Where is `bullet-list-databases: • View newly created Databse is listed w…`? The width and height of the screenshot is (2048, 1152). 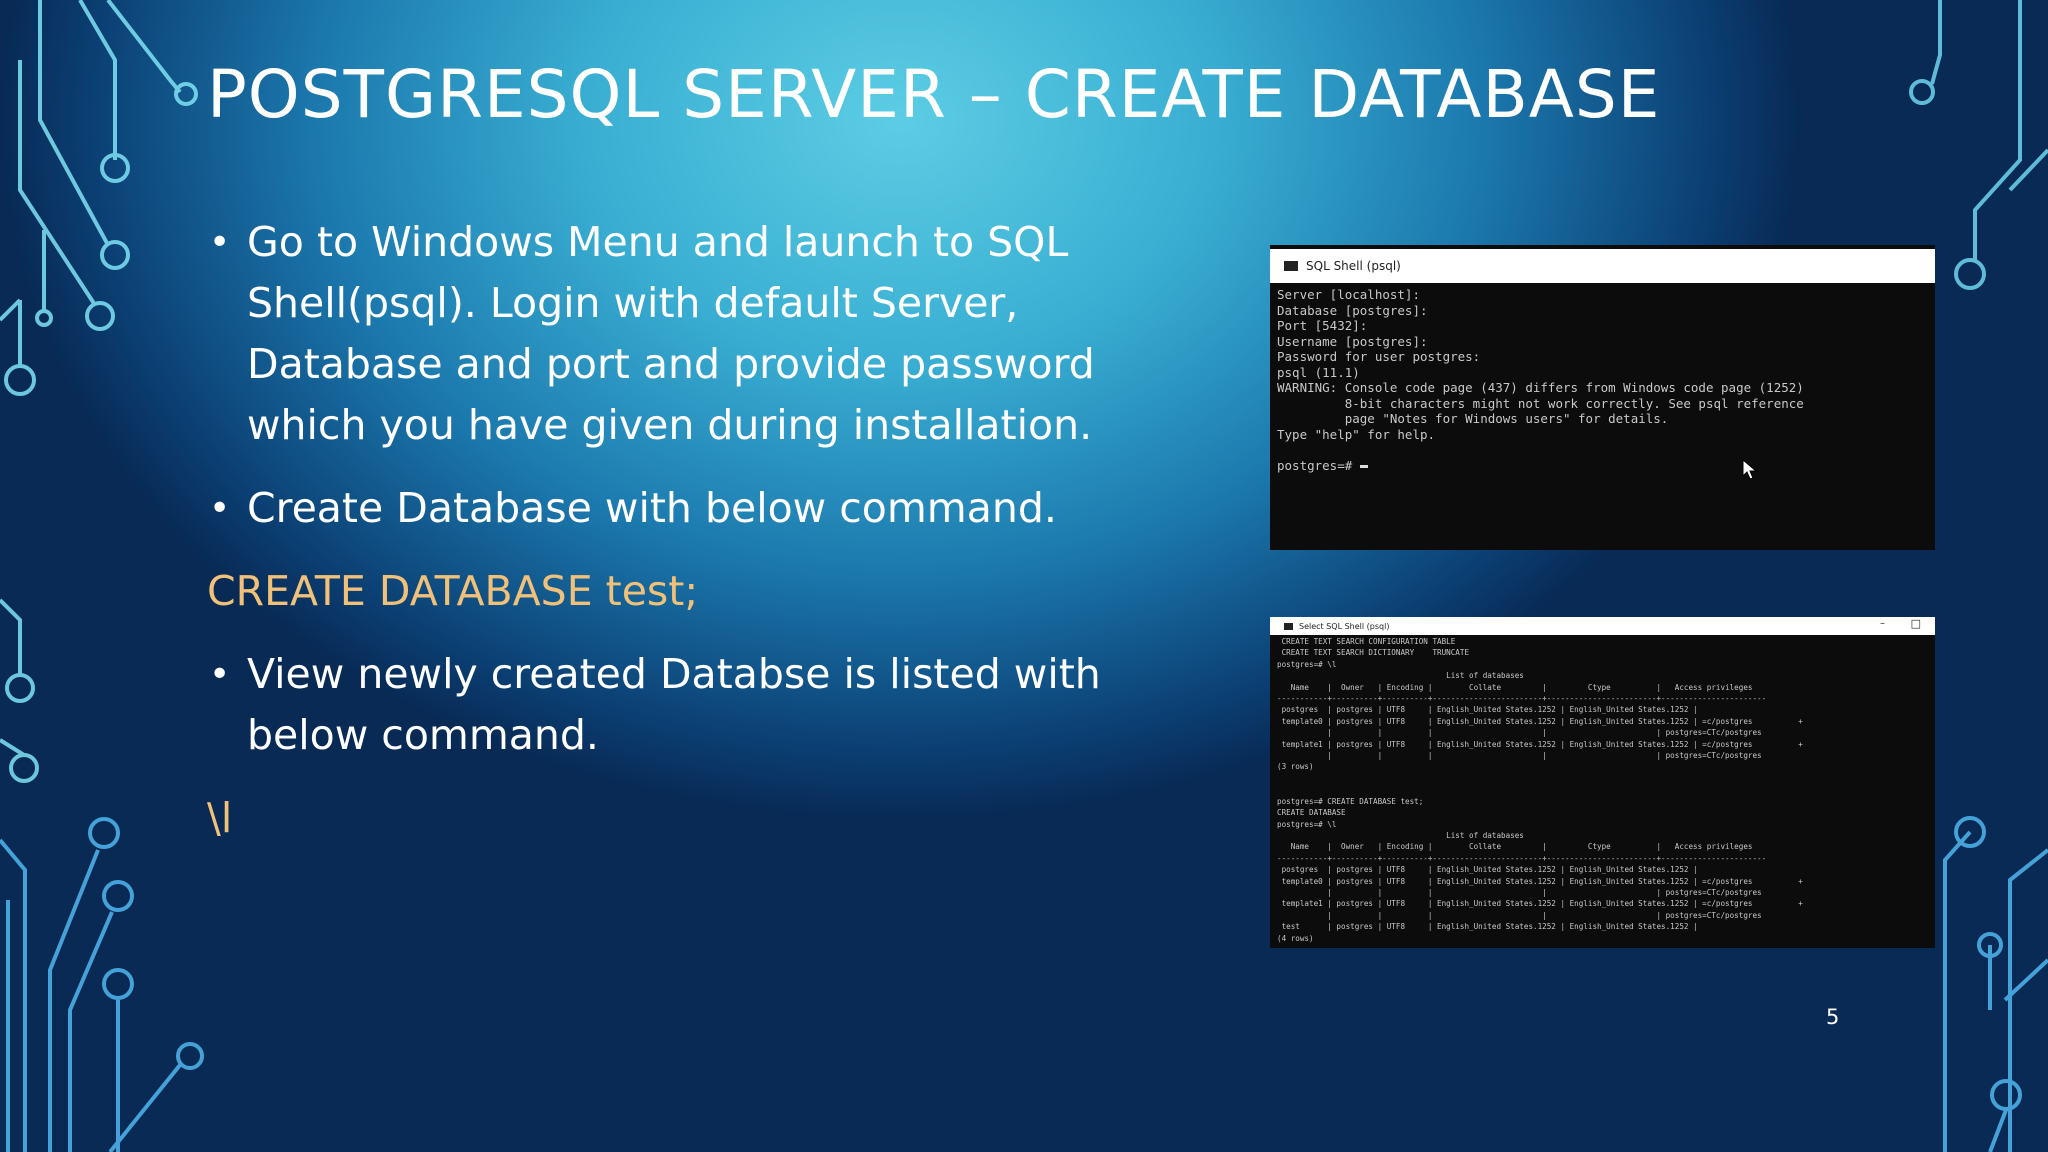
bullet-list-databases: • View newly created Databse is listed w… is located at coordinates (657, 705).